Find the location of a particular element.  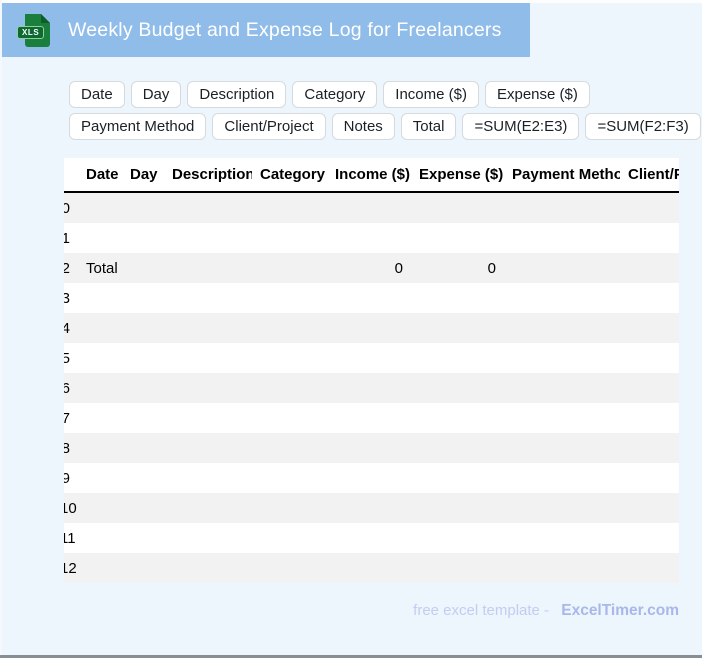

row-index-cell: 5 is located at coordinates (67, 358).